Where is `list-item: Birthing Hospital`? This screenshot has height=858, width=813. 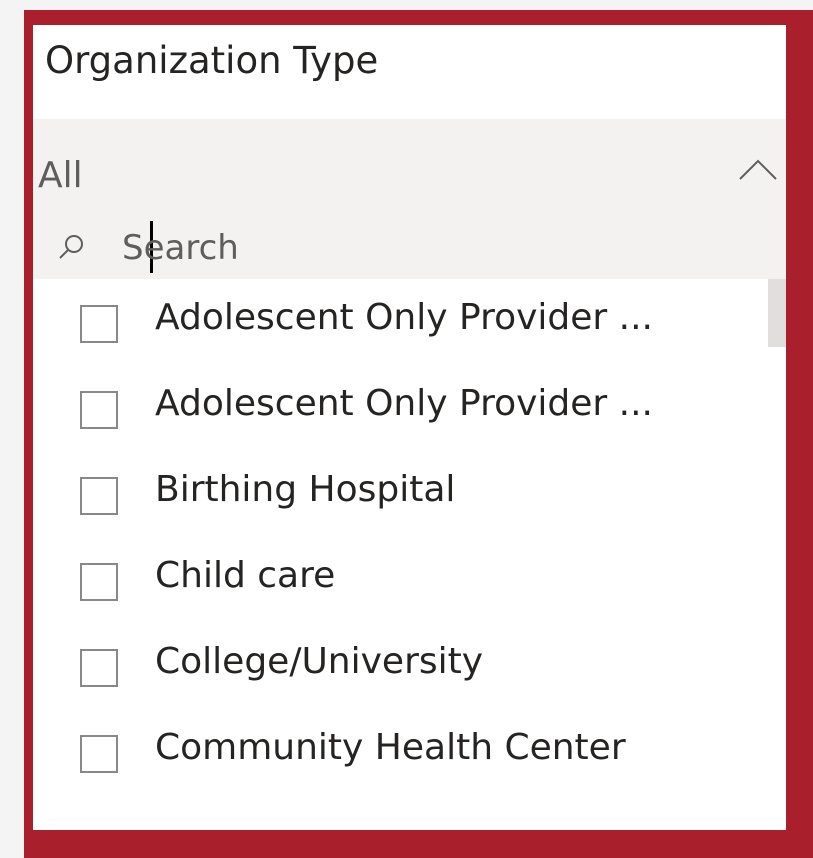 list-item: Birthing Hospital is located at coordinates (409, 494).